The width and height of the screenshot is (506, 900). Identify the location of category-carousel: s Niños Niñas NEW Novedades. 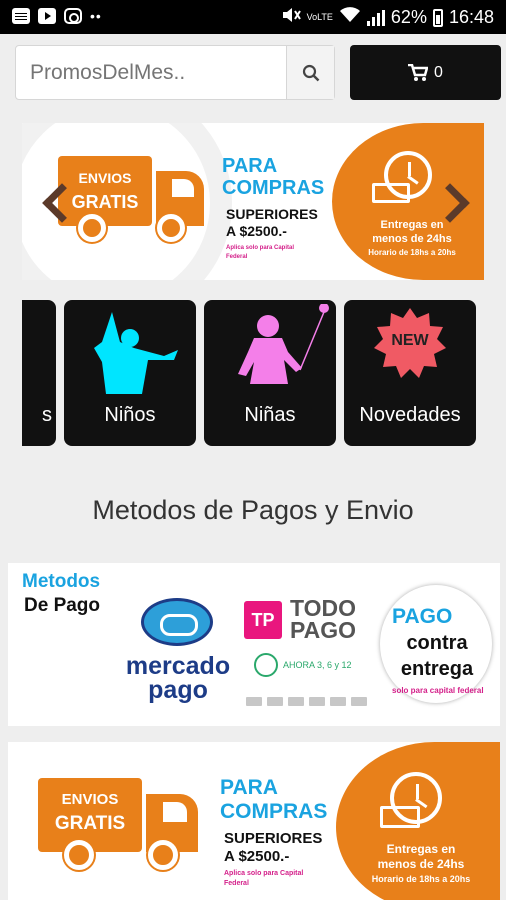
(253, 373).